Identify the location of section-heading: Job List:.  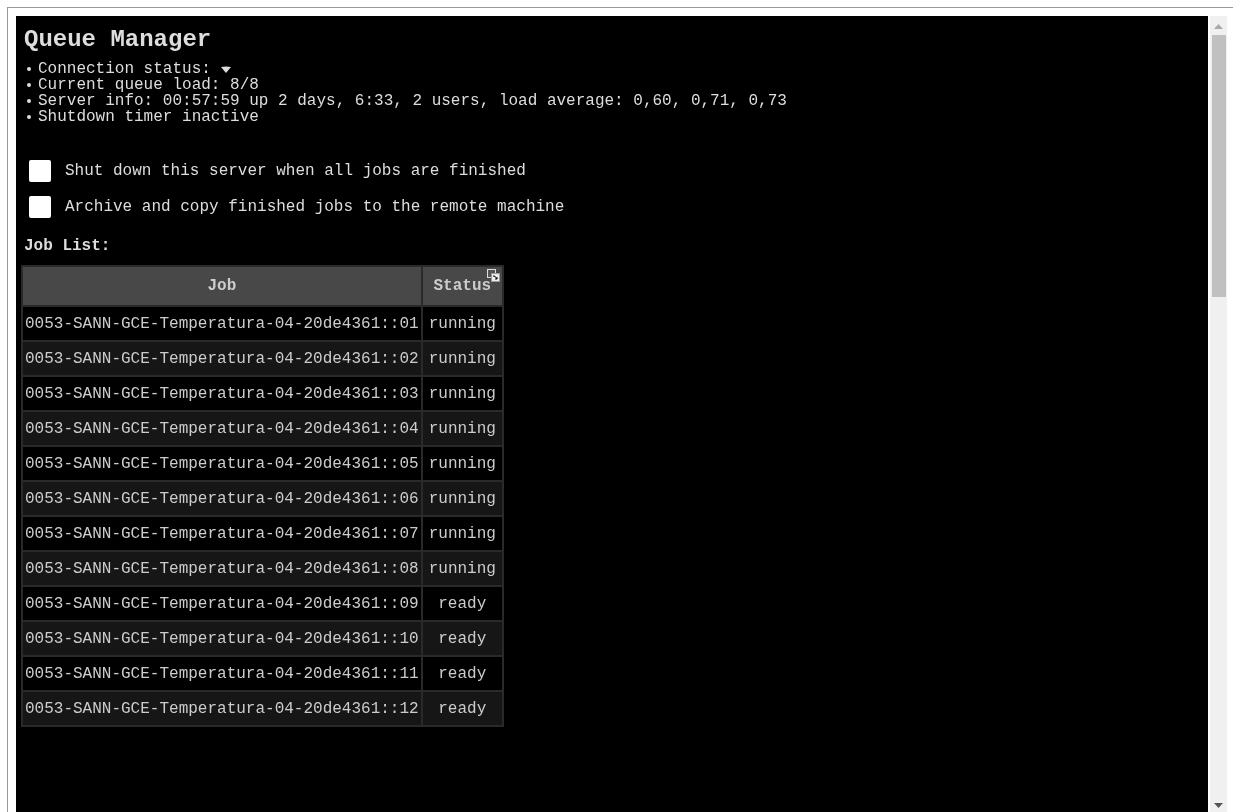
(68, 246).